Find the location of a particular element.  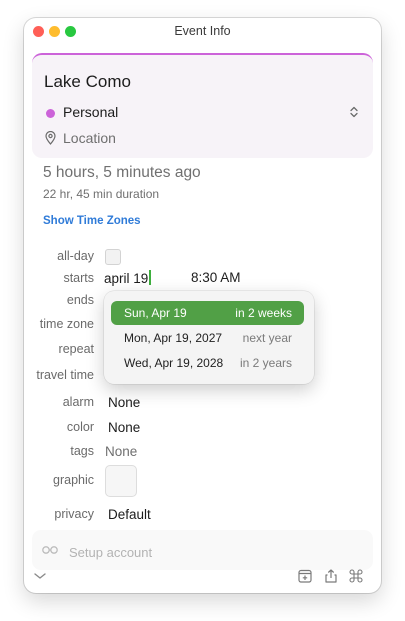

color-label: color is located at coordinates (80, 427).